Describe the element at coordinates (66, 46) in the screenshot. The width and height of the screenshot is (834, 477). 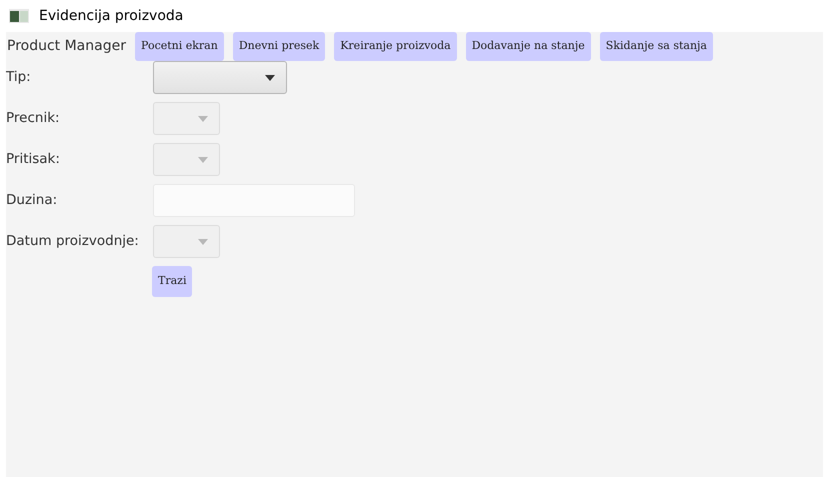
I see `app-name: Product Manager` at that location.